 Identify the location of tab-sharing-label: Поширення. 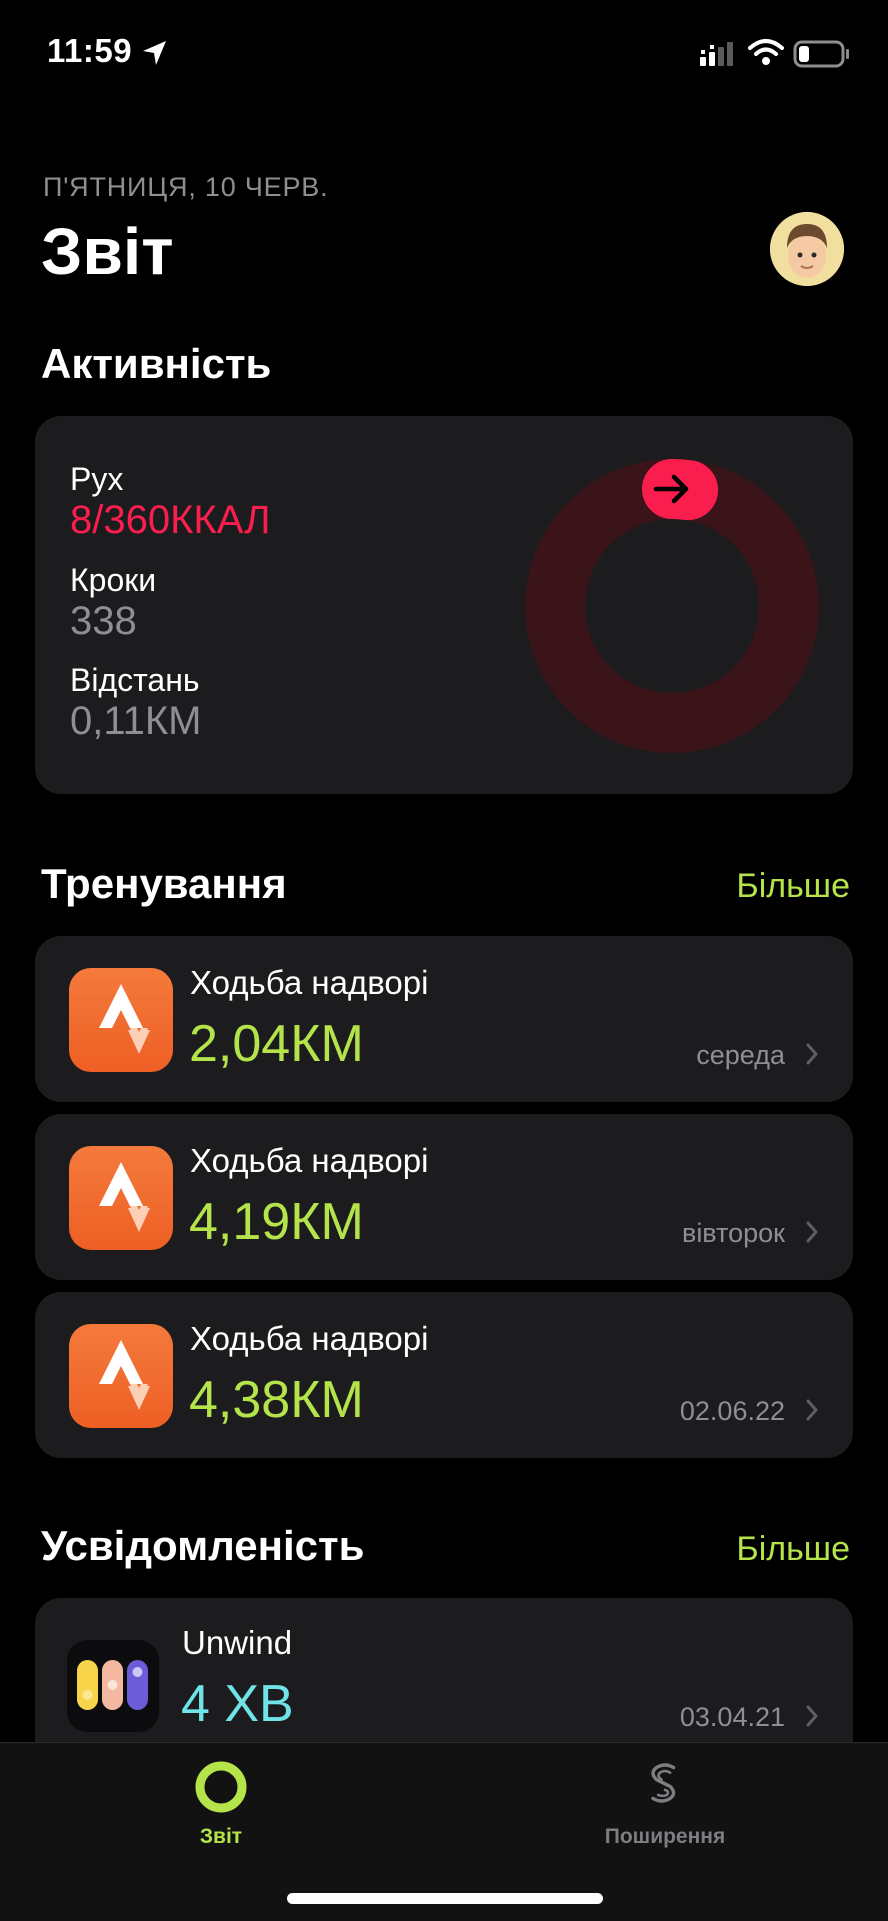
(665, 1836).